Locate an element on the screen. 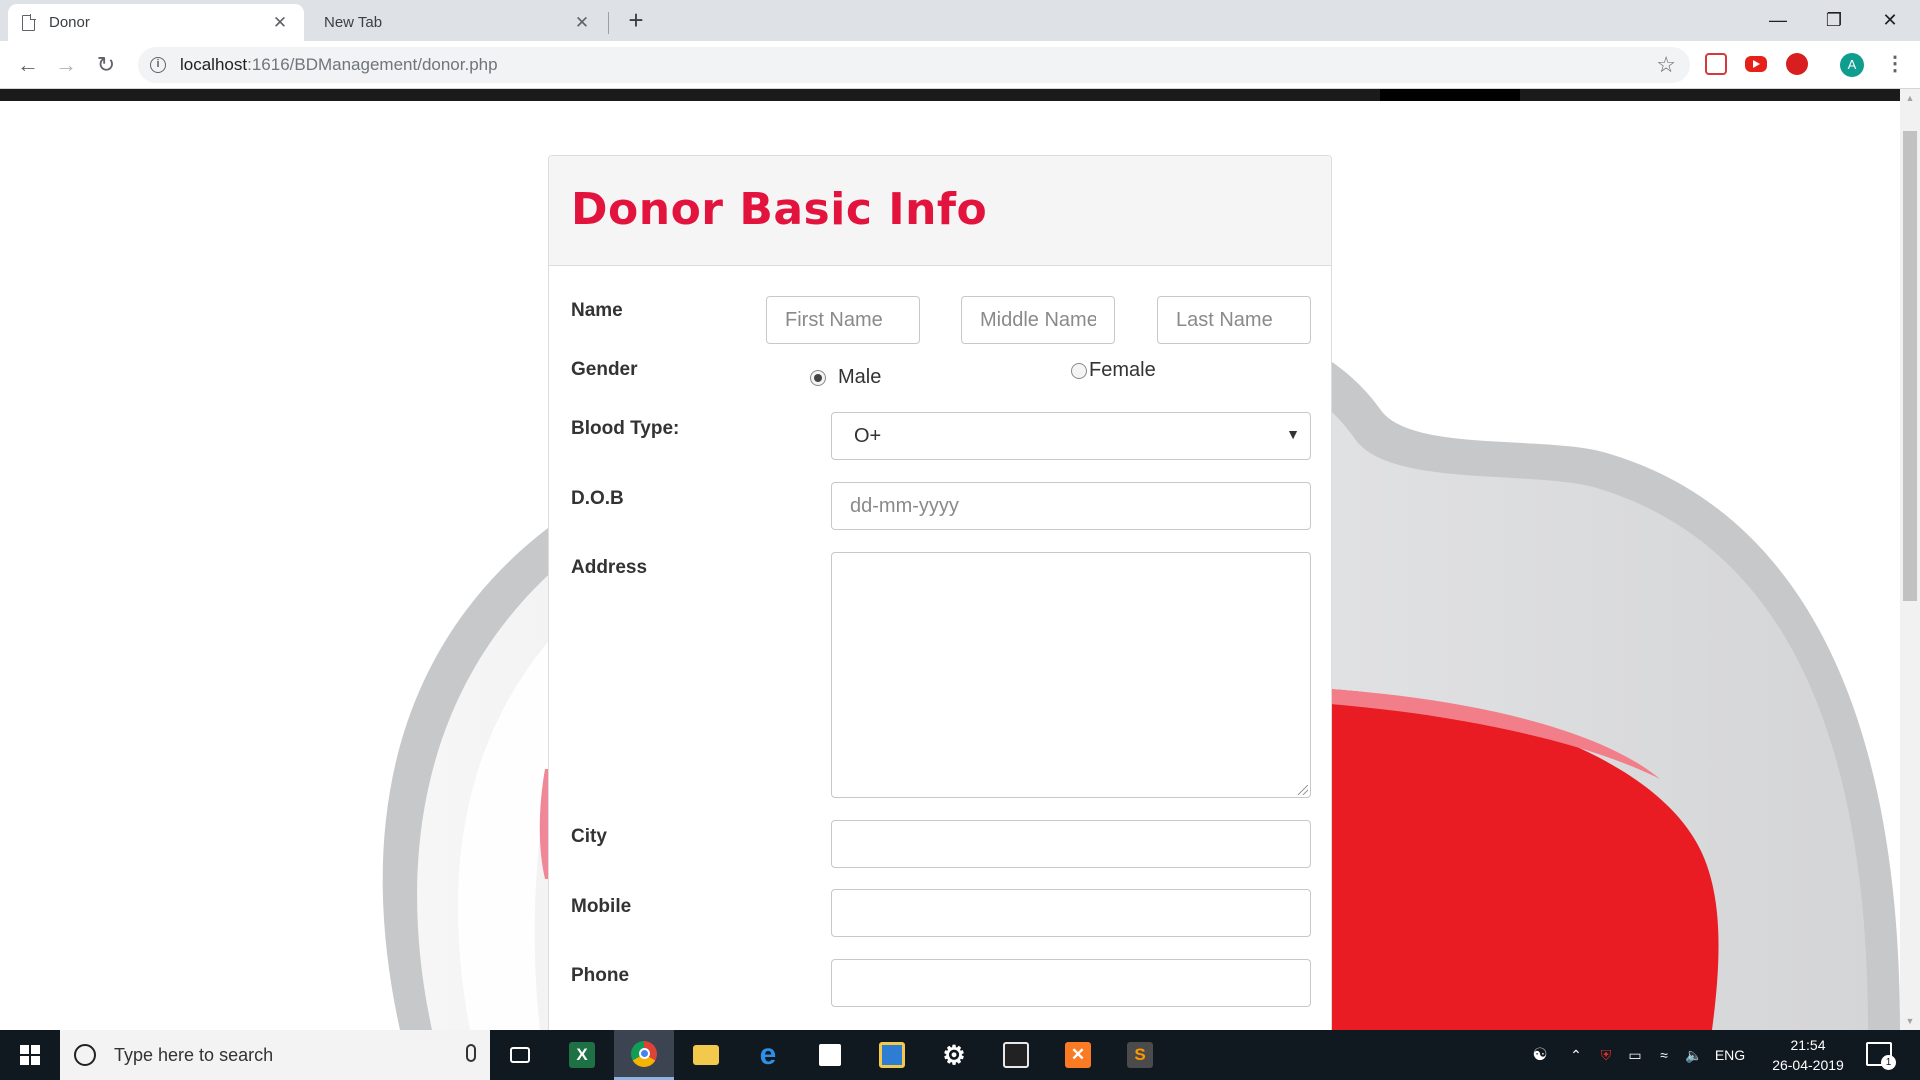 The width and height of the screenshot is (1920, 1080). name-label: Name is located at coordinates (597, 310).